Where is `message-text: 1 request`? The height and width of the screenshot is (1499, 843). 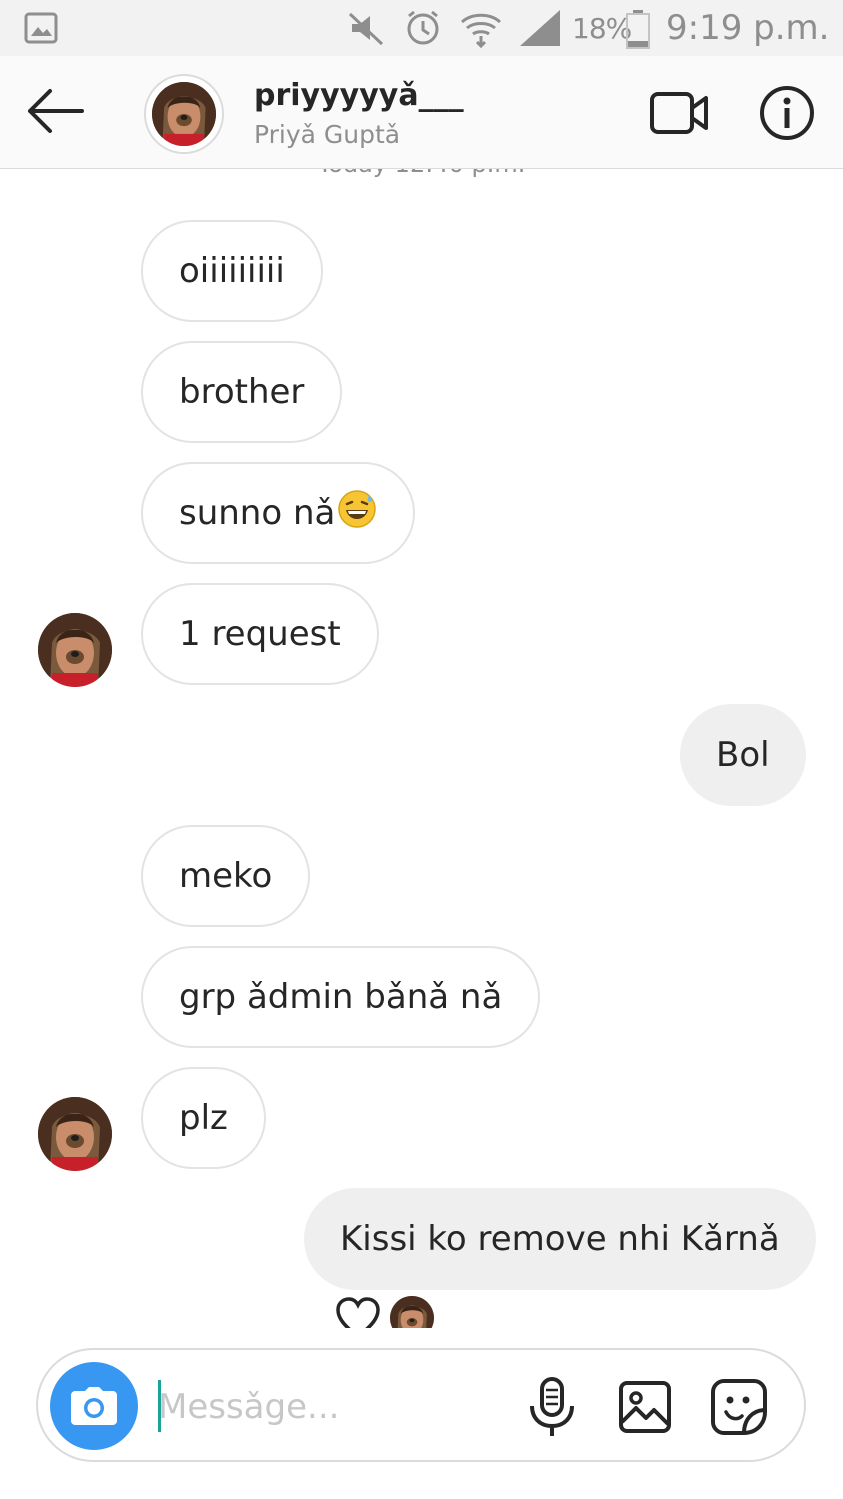
message-text: 1 request is located at coordinates (260, 634).